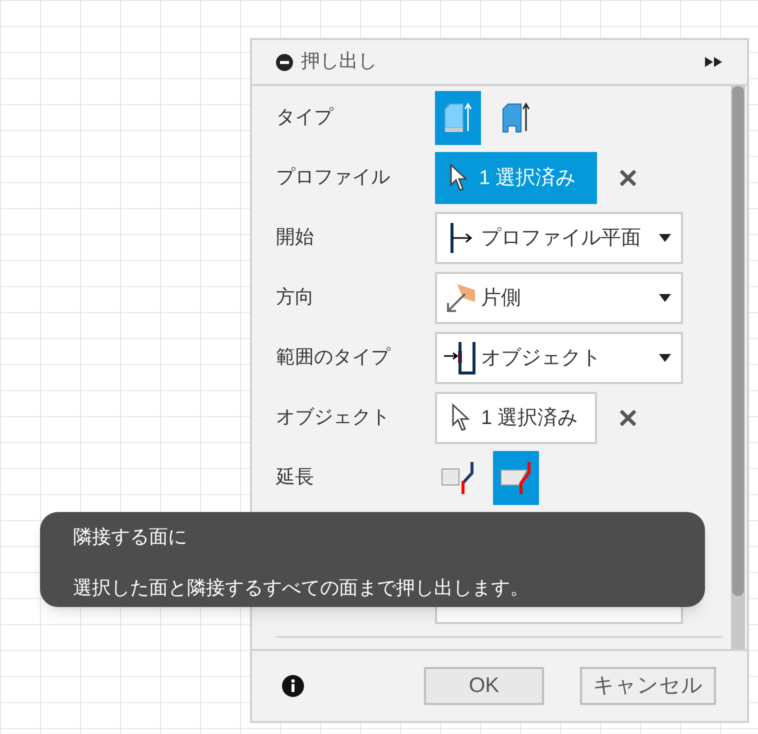  What do you see at coordinates (461, 238) in the screenshot?
I see `plane-start-icon` at bounding box center [461, 238].